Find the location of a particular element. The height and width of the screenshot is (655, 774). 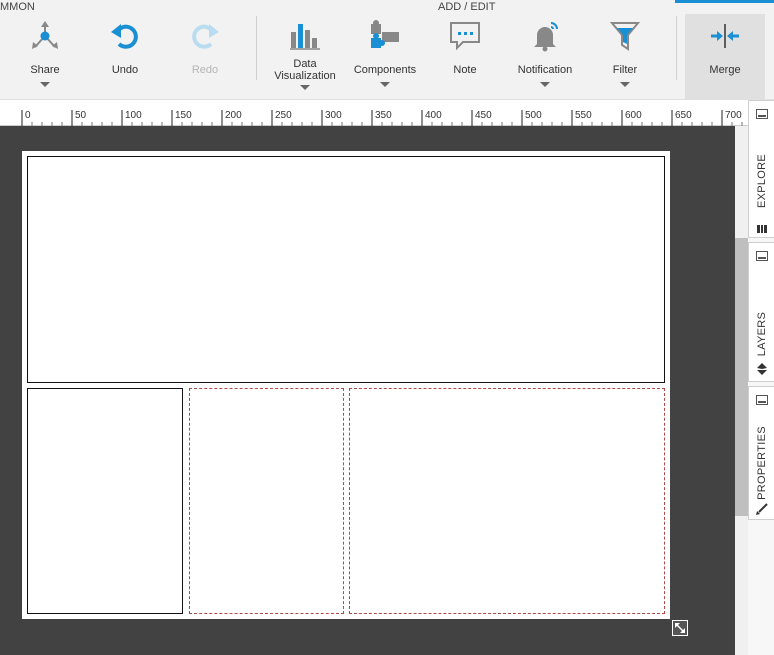

ruler-tick-label: 500 is located at coordinates (533, 115).